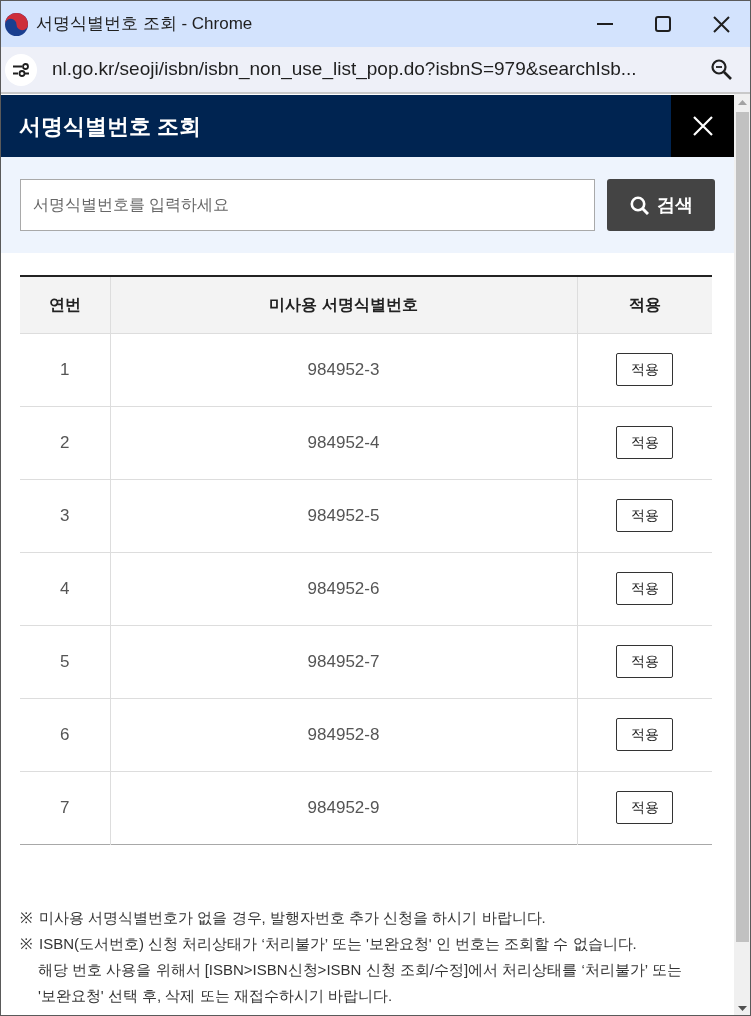  Describe the element at coordinates (661, 205) in the screenshot. I see `search-button: 검색` at that location.